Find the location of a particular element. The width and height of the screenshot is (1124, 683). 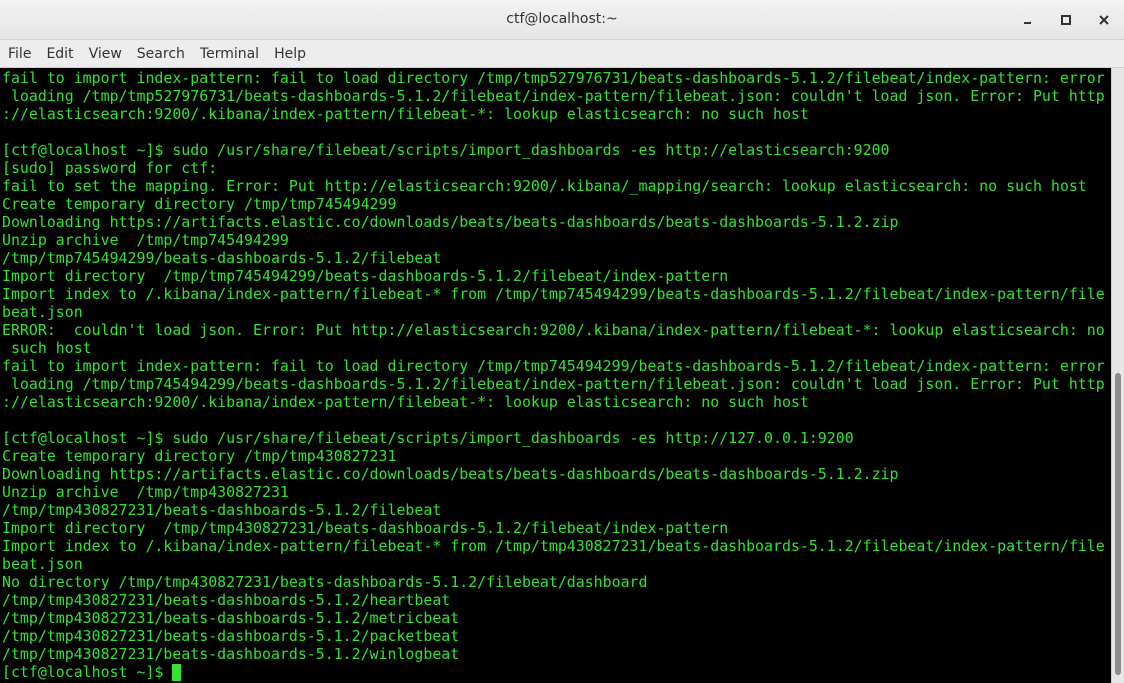

menu-search: Search is located at coordinates (161, 54).